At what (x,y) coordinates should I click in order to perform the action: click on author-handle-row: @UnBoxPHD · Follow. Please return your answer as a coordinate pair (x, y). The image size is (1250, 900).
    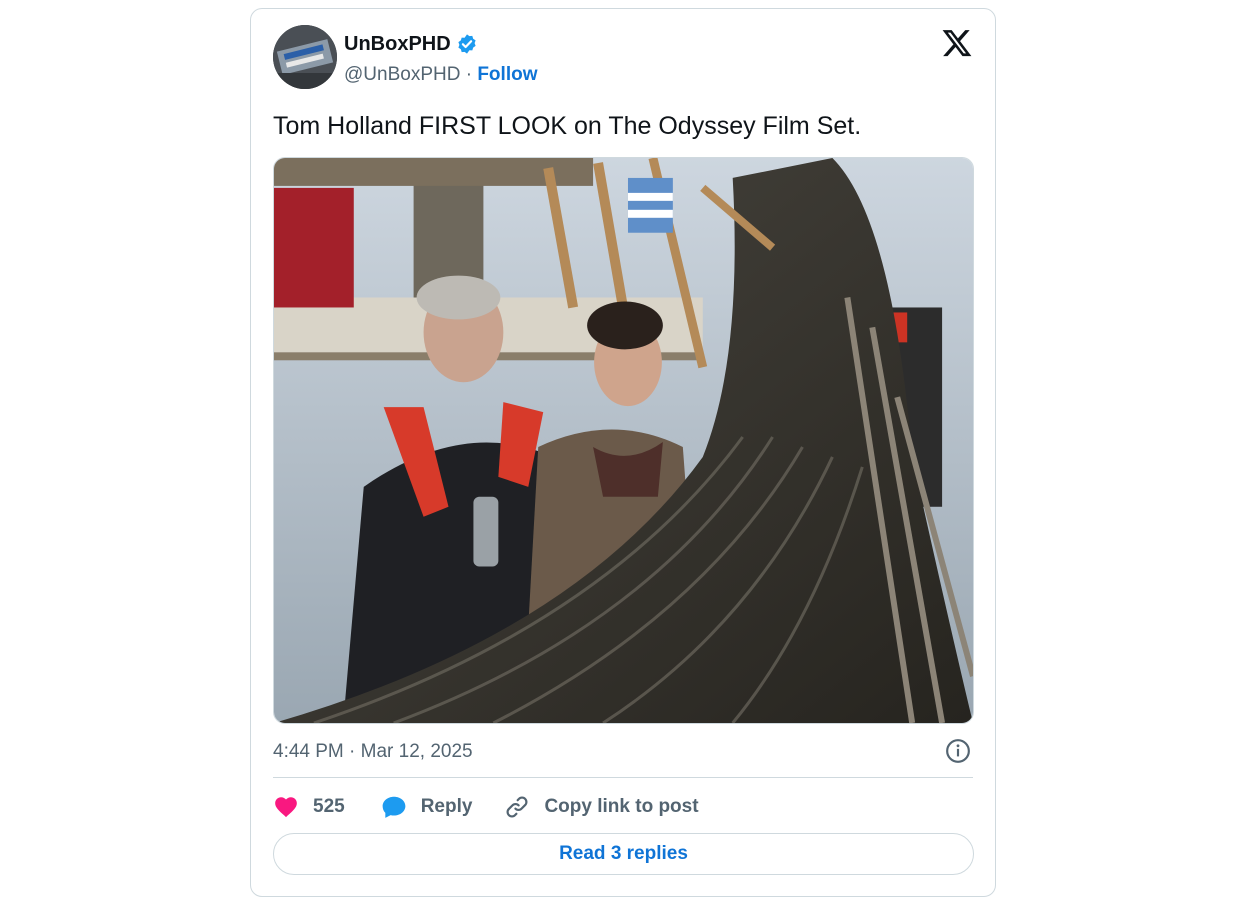
    Looking at the image, I should click on (440, 75).